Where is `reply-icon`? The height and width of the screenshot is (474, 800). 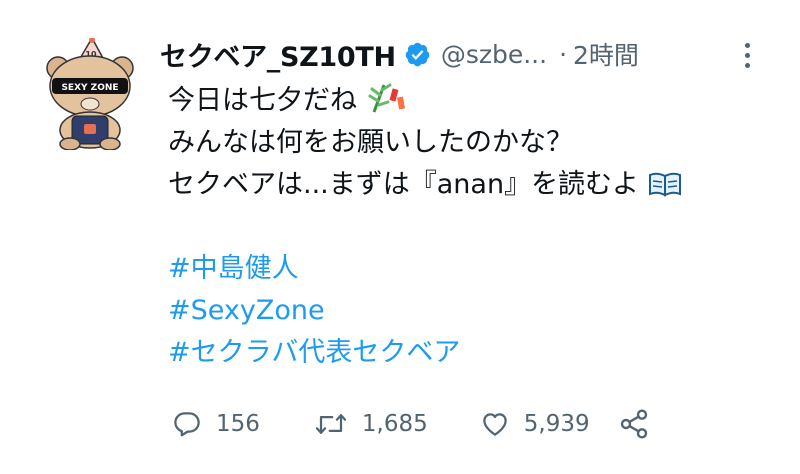
reply-icon is located at coordinates (187, 424).